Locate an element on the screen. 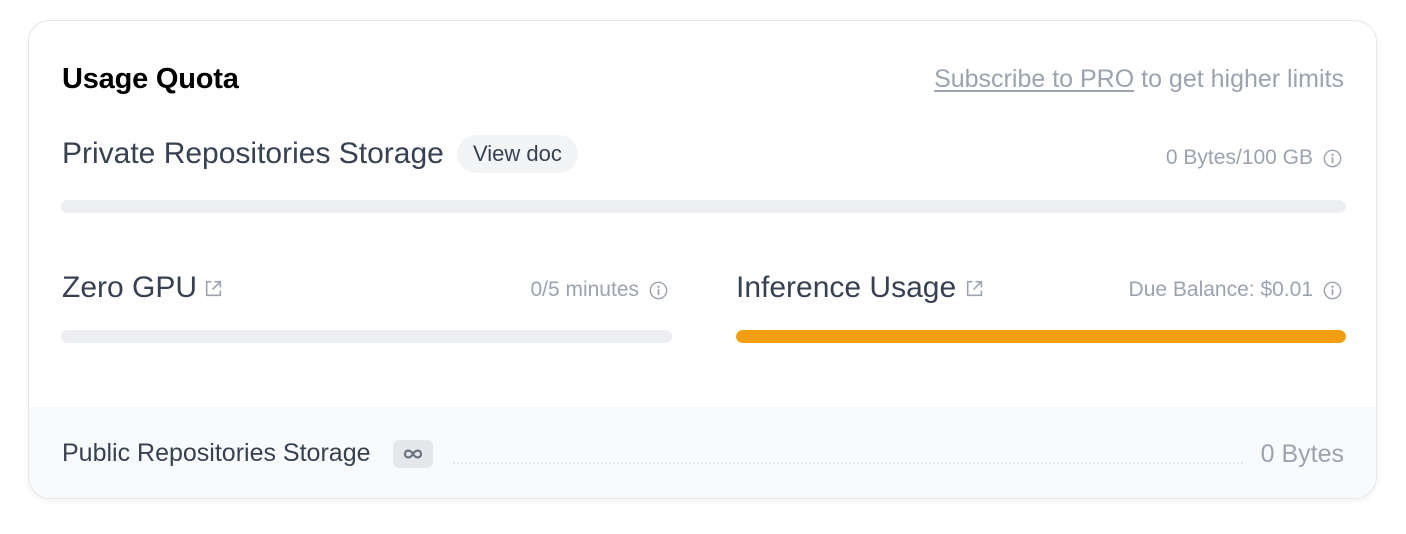 The height and width of the screenshot is (534, 1406). subscribe-pro-link: Subscribe to PRO is located at coordinates (1034, 79).